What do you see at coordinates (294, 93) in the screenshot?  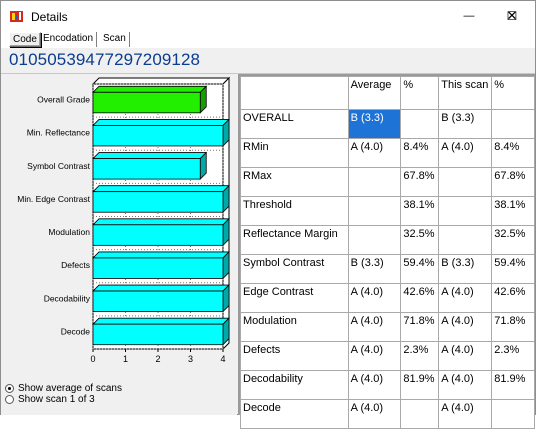 I see `column-header` at bounding box center [294, 93].